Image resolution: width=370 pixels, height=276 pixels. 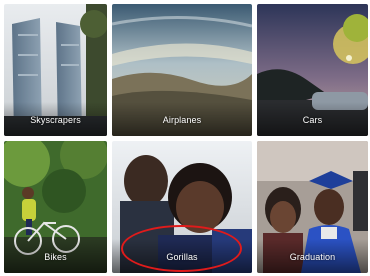 I want to click on album-label: Airplanes, so click(x=182, y=120).